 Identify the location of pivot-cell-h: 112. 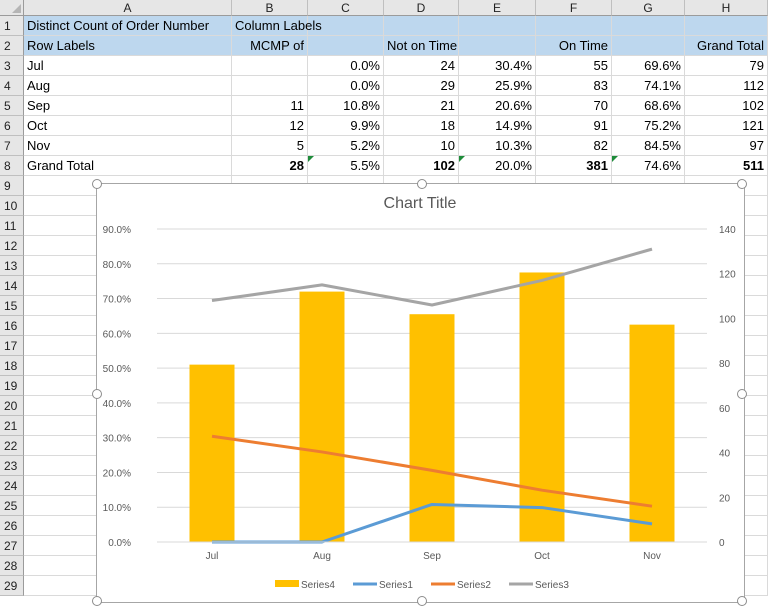
(726, 86).